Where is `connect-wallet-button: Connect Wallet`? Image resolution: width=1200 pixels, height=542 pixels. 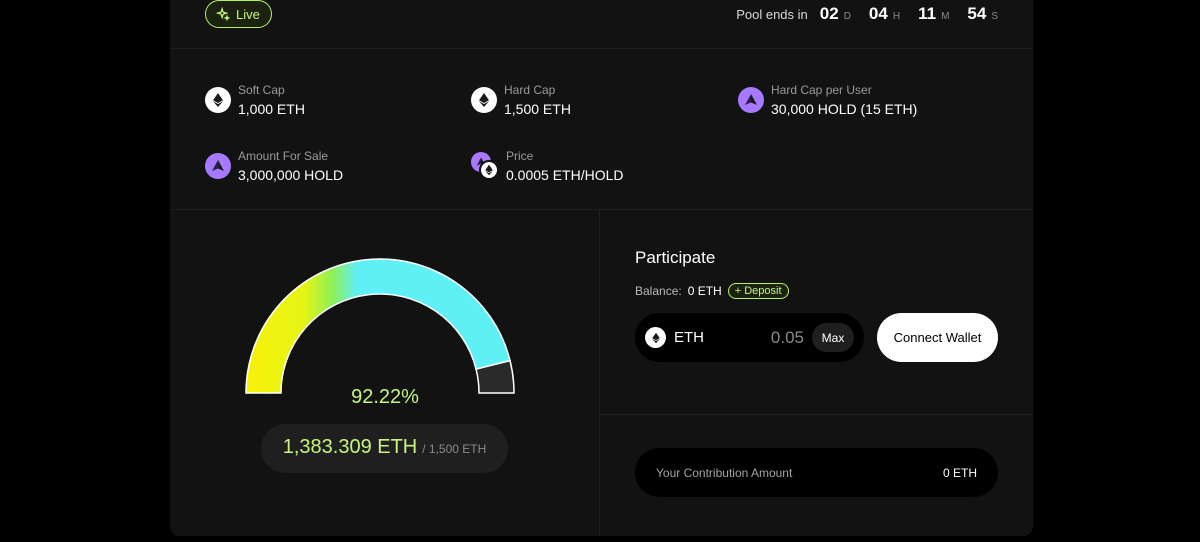 connect-wallet-button: Connect Wallet is located at coordinates (937, 337).